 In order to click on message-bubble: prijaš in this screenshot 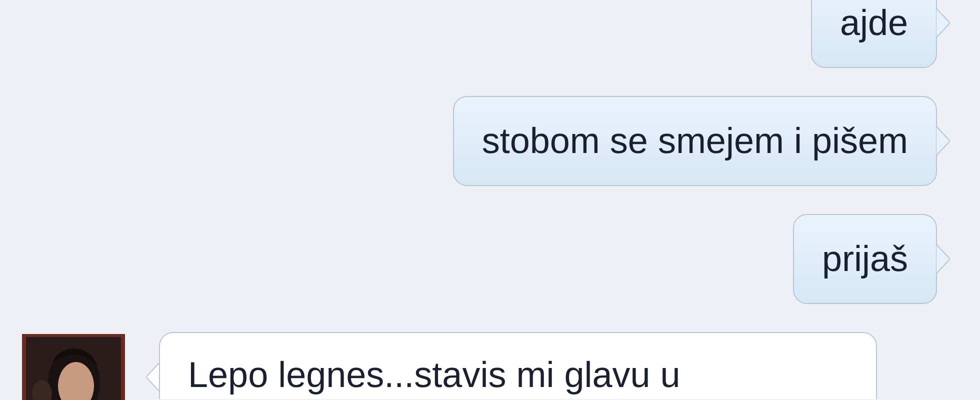, I will do `click(864, 259)`.